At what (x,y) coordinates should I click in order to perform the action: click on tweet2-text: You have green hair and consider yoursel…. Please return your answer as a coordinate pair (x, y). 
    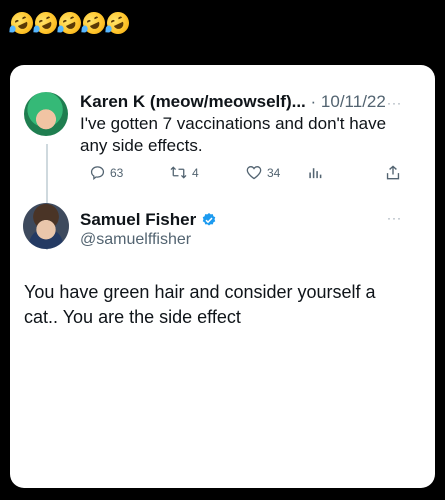
    Looking at the image, I should click on (200, 304).